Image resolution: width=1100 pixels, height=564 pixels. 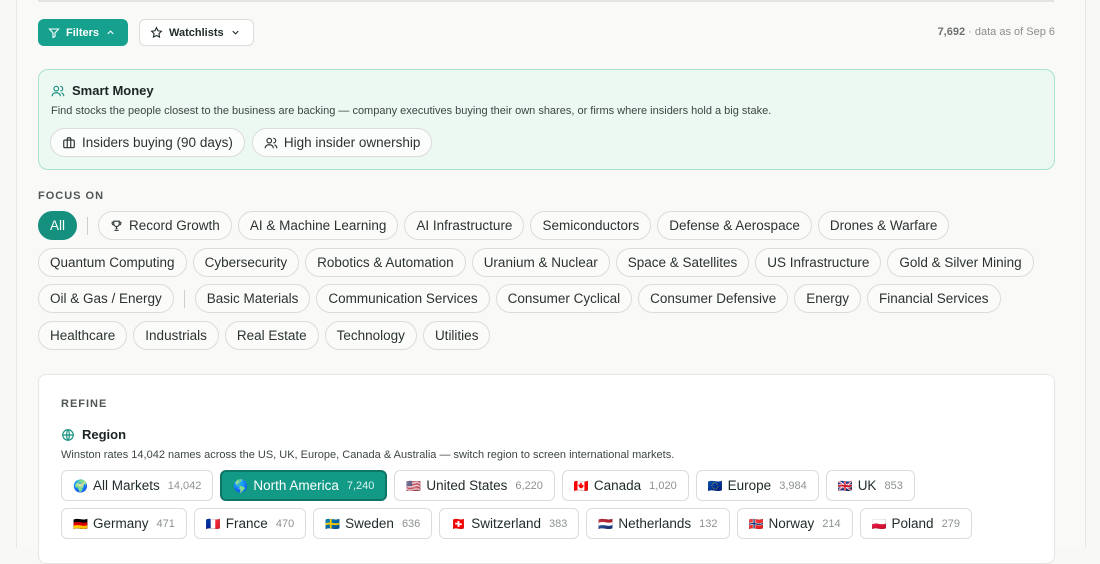 I want to click on focus-chip-us-infrastructure: US Infrastructure, so click(x=818, y=262).